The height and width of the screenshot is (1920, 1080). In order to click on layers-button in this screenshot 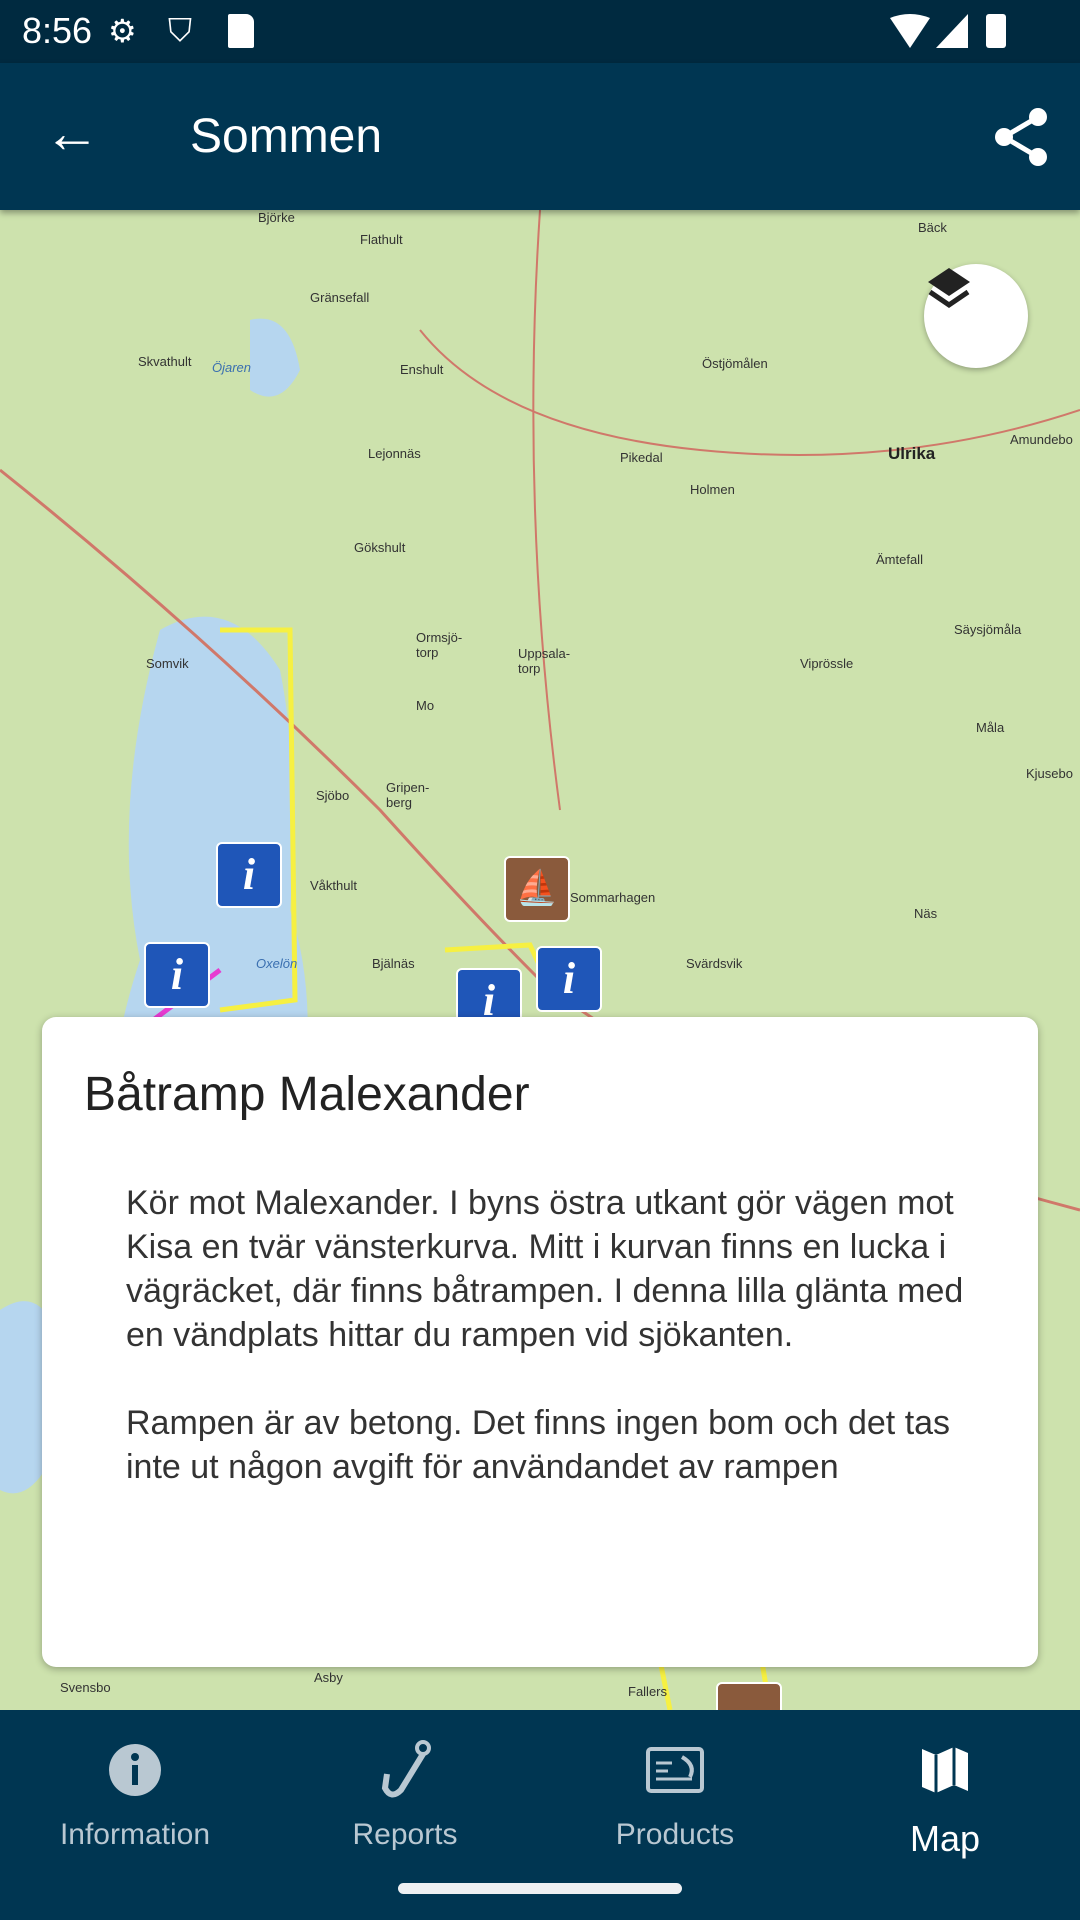, I will do `click(976, 316)`.